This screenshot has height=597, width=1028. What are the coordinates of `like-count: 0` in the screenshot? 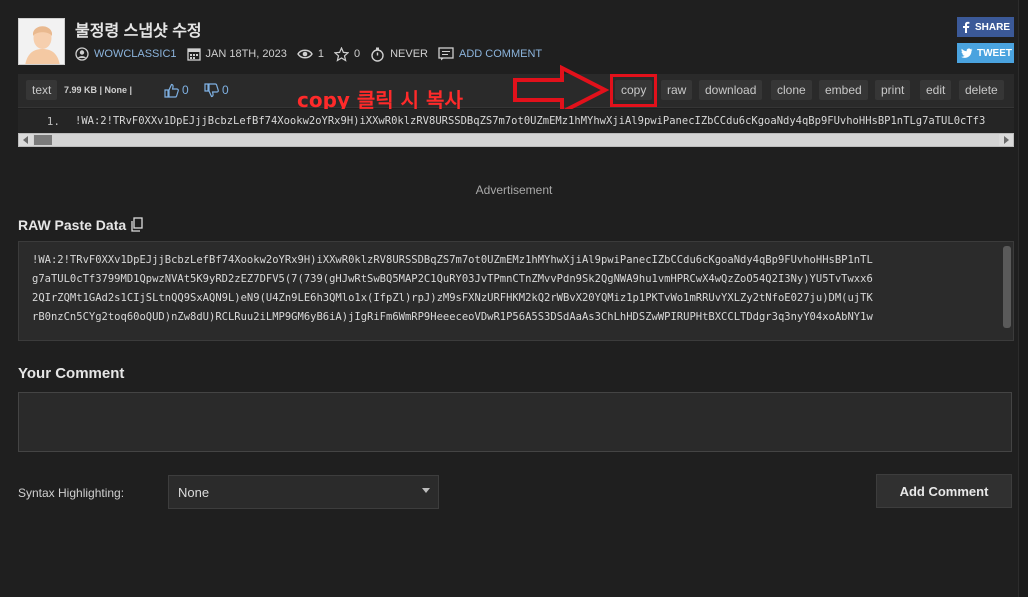 It's located at (185, 90).